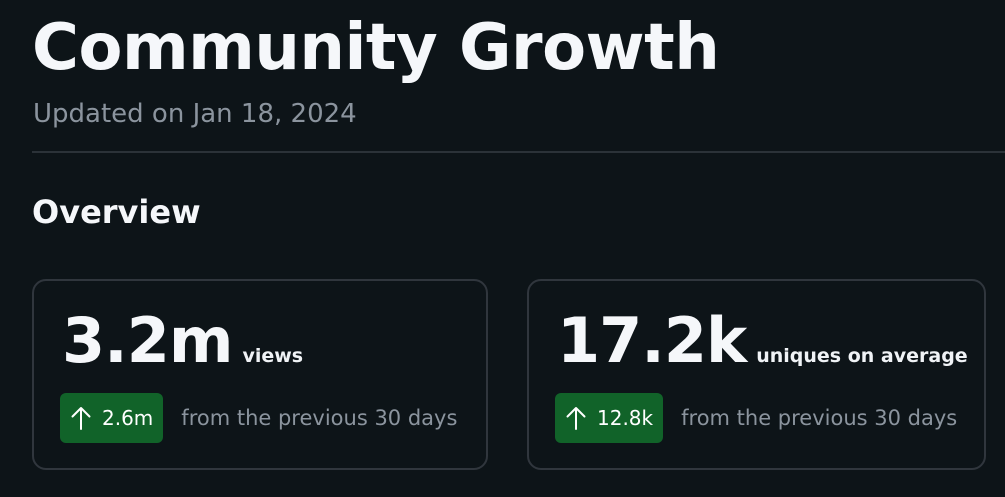 The height and width of the screenshot is (497, 1005). What do you see at coordinates (819, 418) in the screenshot?
I see `uniques-change-context: from the previous 30 days` at bounding box center [819, 418].